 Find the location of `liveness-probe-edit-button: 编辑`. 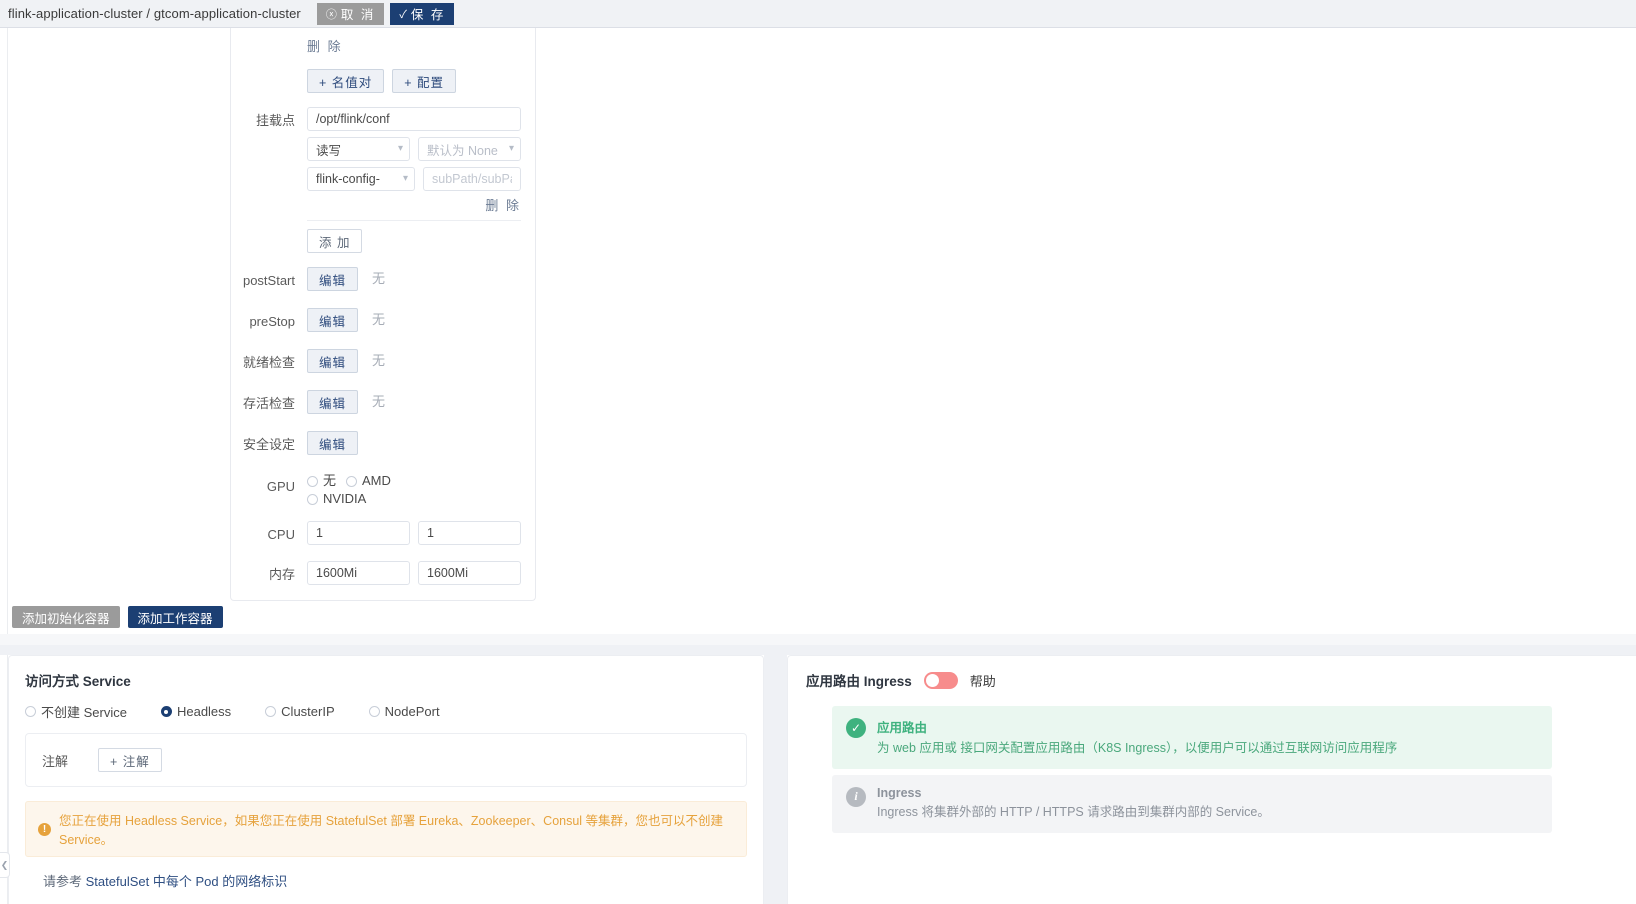

liveness-probe-edit-button: 编辑 is located at coordinates (333, 402).